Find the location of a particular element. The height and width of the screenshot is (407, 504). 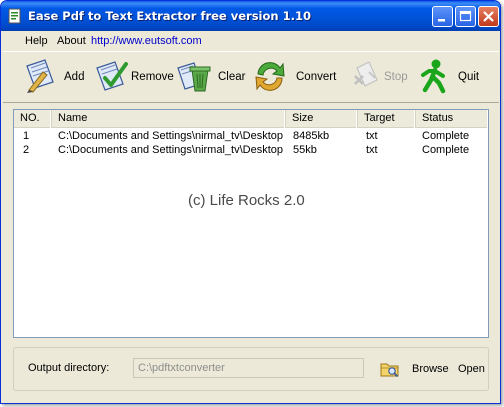

output-directory-group: Output directory: Browse Open is located at coordinates (251, 369).